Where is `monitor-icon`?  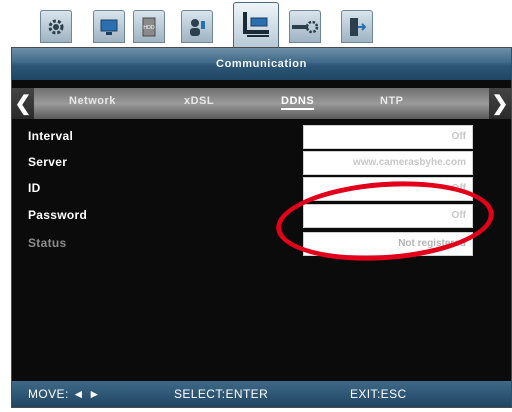
monitor-icon is located at coordinates (109, 27).